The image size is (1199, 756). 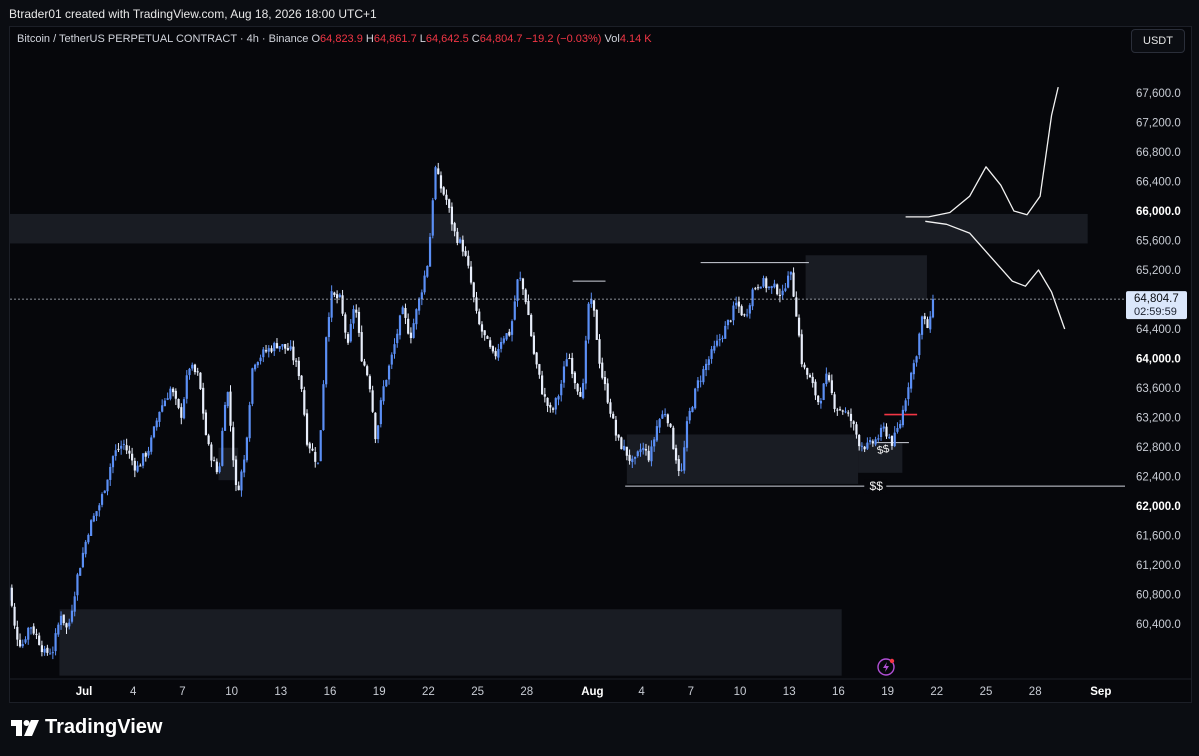 What do you see at coordinates (86, 727) in the screenshot?
I see `tradingview-logo: TradingView` at bounding box center [86, 727].